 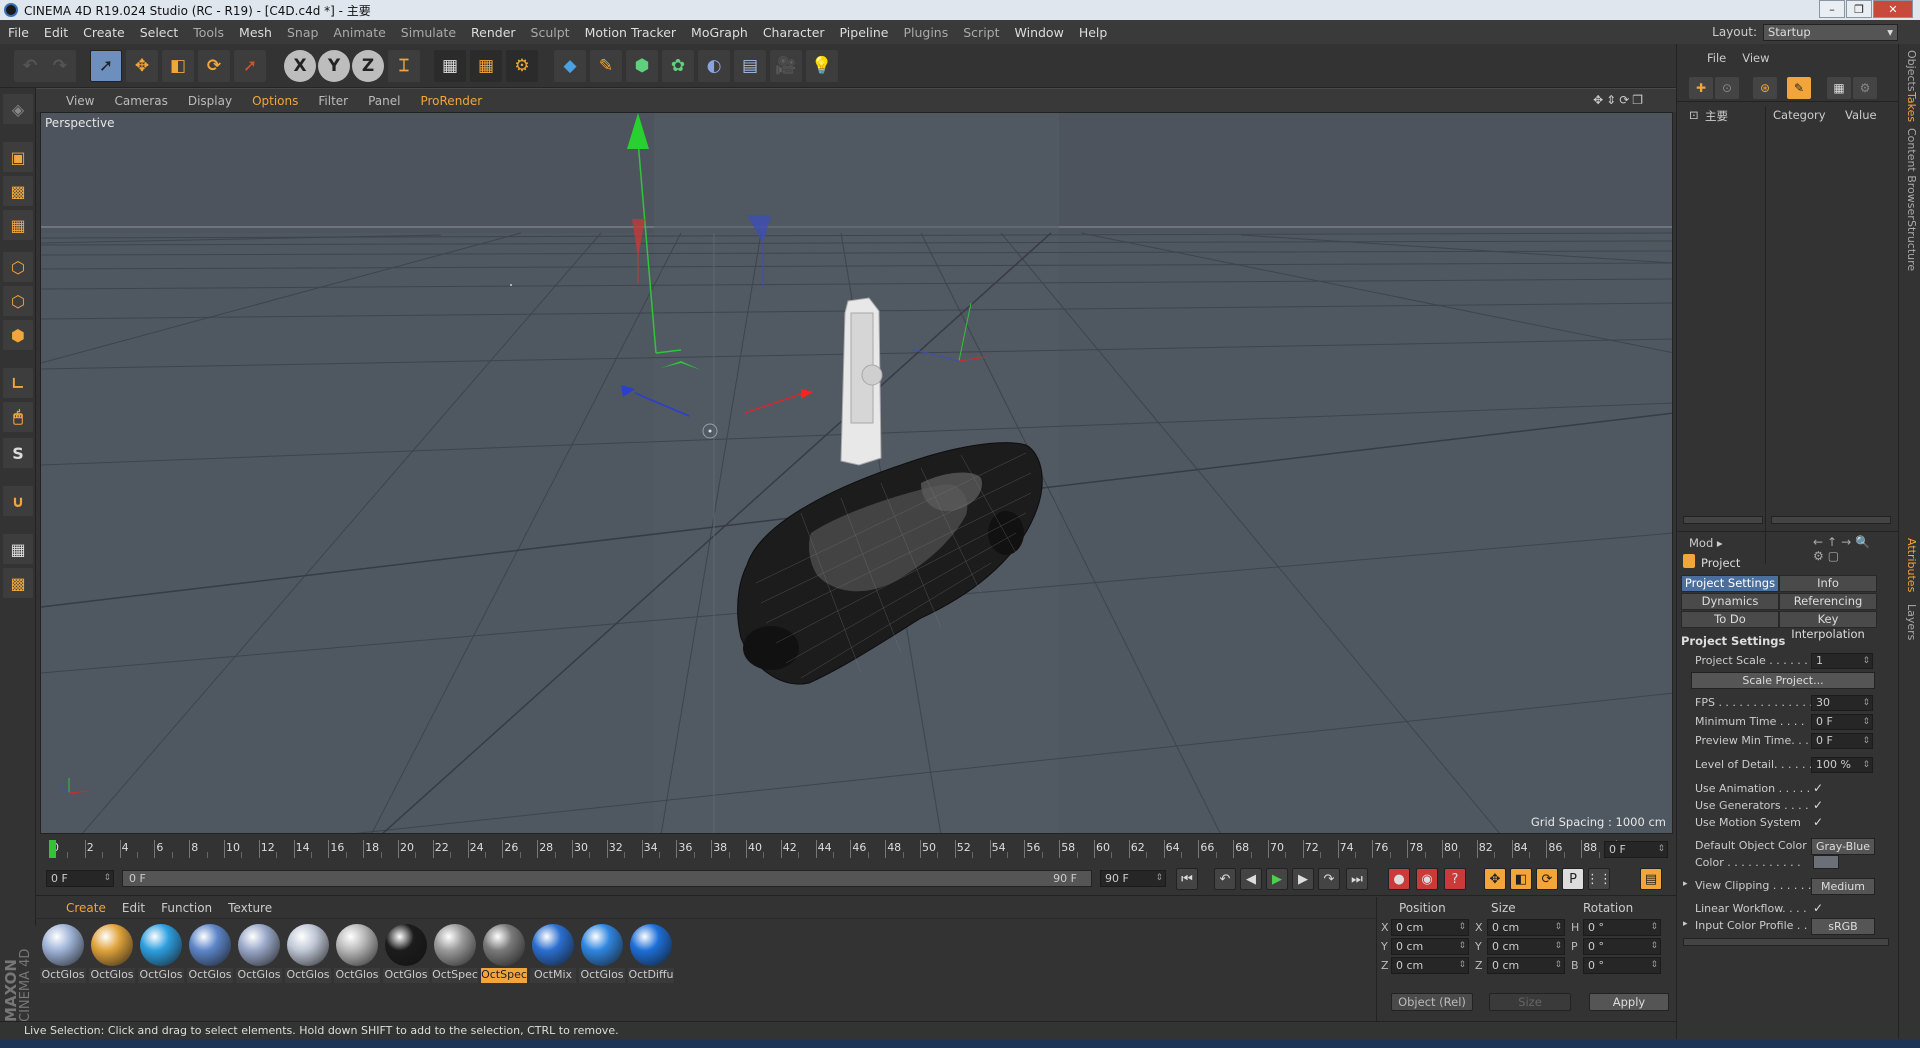 I want to click on render-view-icon: ▦, so click(x=450, y=66).